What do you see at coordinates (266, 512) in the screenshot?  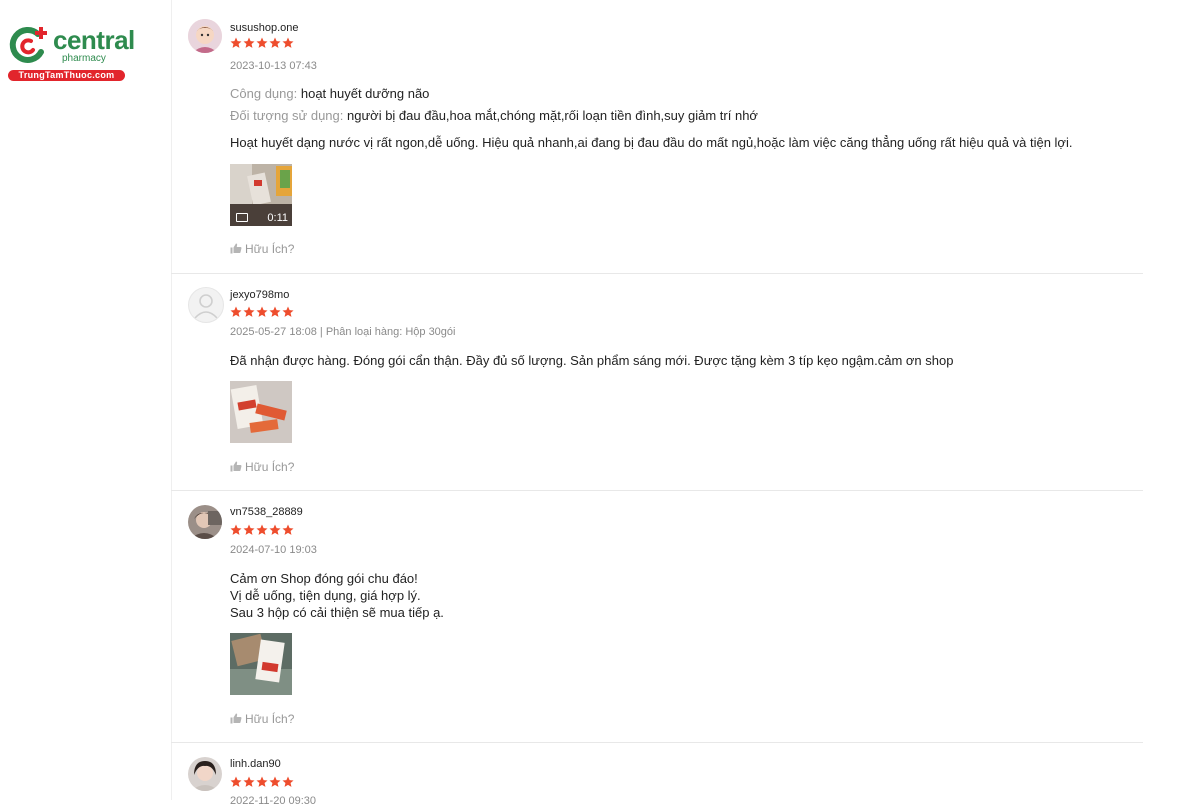 I see `review-username: vn7538_28889` at bounding box center [266, 512].